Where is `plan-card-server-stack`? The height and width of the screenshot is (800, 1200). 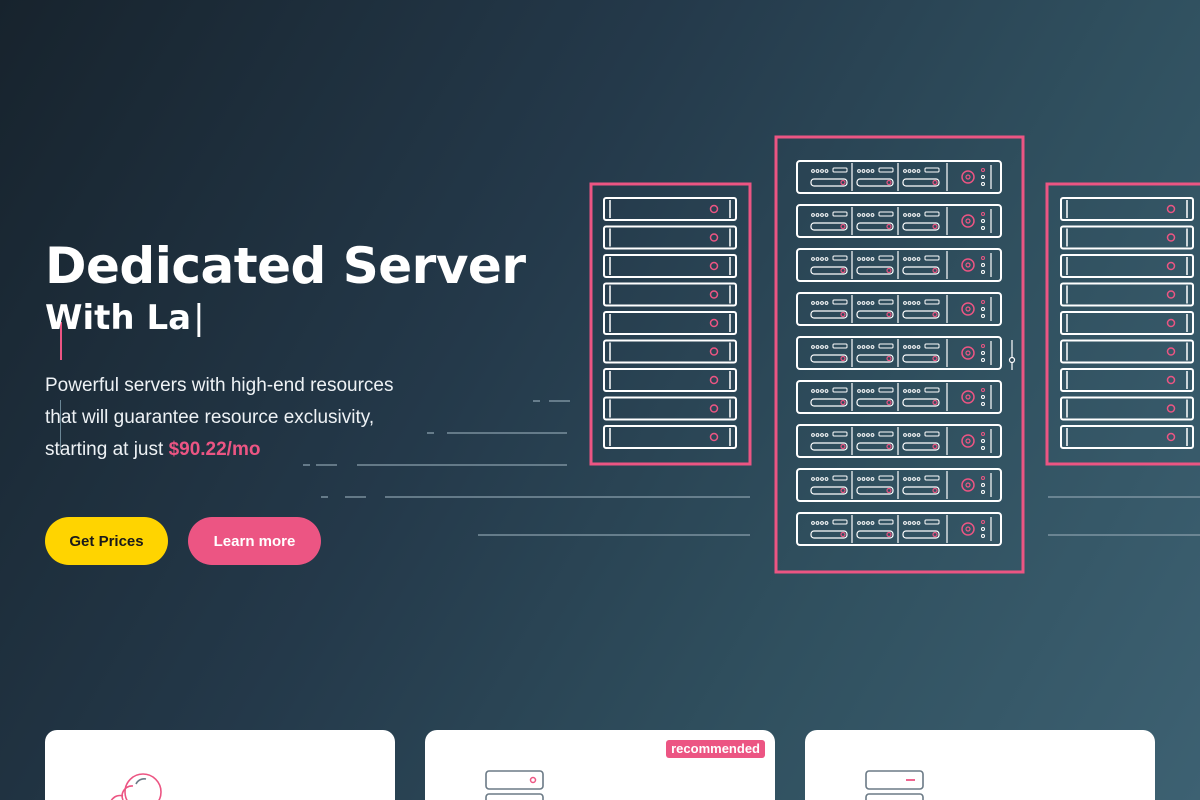 plan-card-server-stack is located at coordinates (980, 765).